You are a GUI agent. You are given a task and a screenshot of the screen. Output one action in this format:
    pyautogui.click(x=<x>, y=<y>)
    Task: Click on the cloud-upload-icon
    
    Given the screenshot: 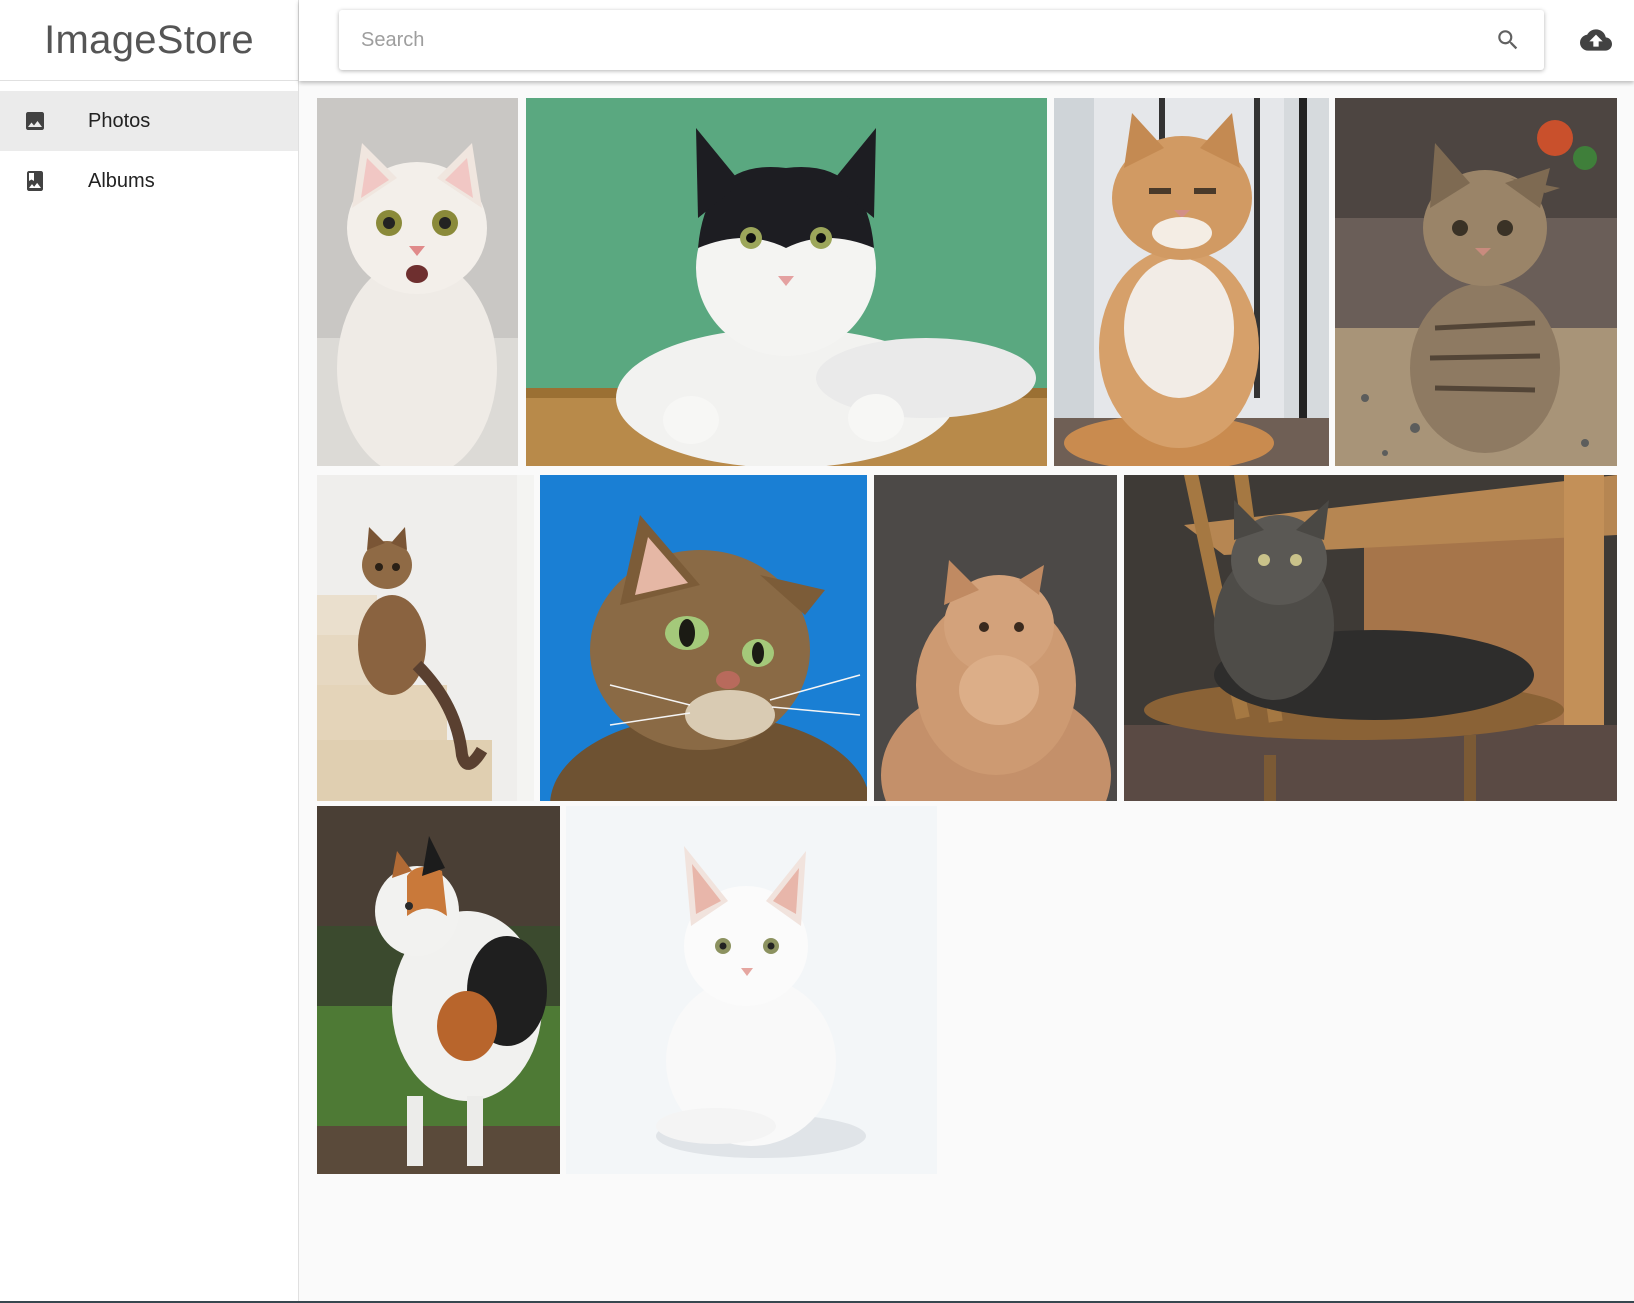 What is the action you would take?
    pyautogui.click(x=1596, y=40)
    